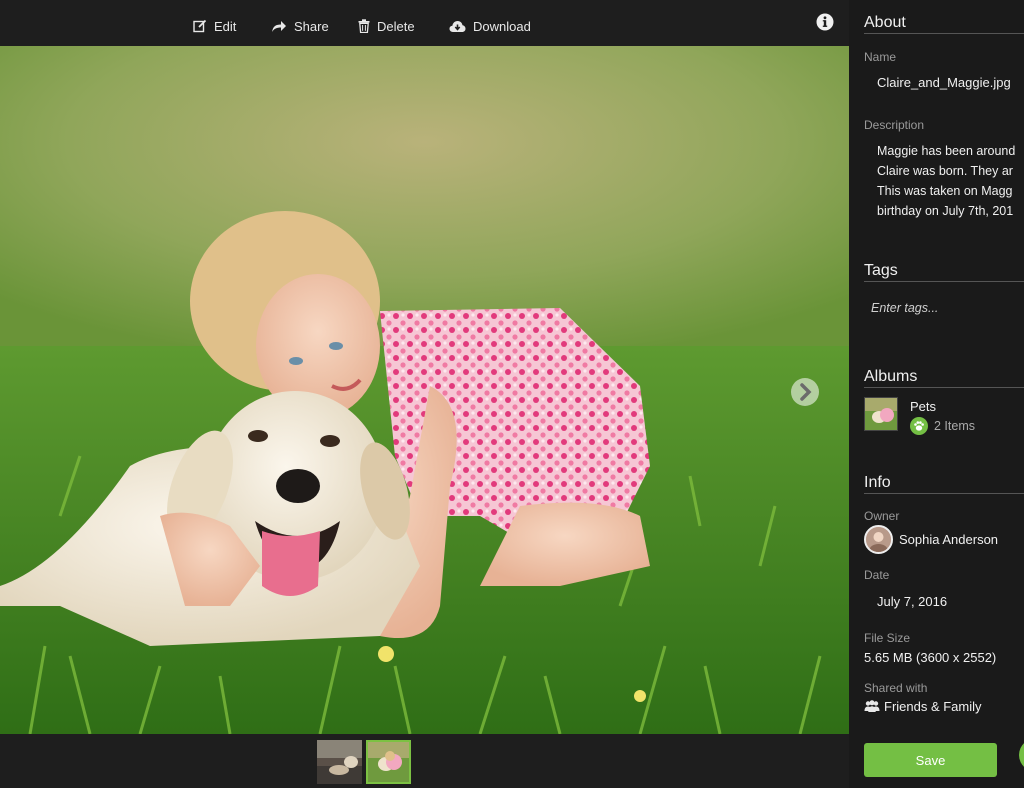 Image resolution: width=1024 pixels, height=788 pixels. Describe the element at coordinates (885, 22) in the screenshot. I see `about-heading: About` at that location.